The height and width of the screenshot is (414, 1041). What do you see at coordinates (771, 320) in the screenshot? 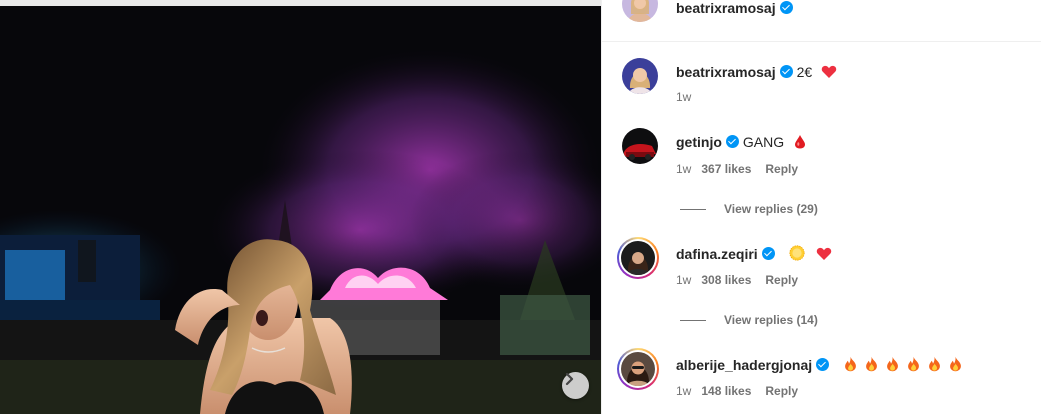
I see `view-replies-label: View replies (14)` at bounding box center [771, 320].